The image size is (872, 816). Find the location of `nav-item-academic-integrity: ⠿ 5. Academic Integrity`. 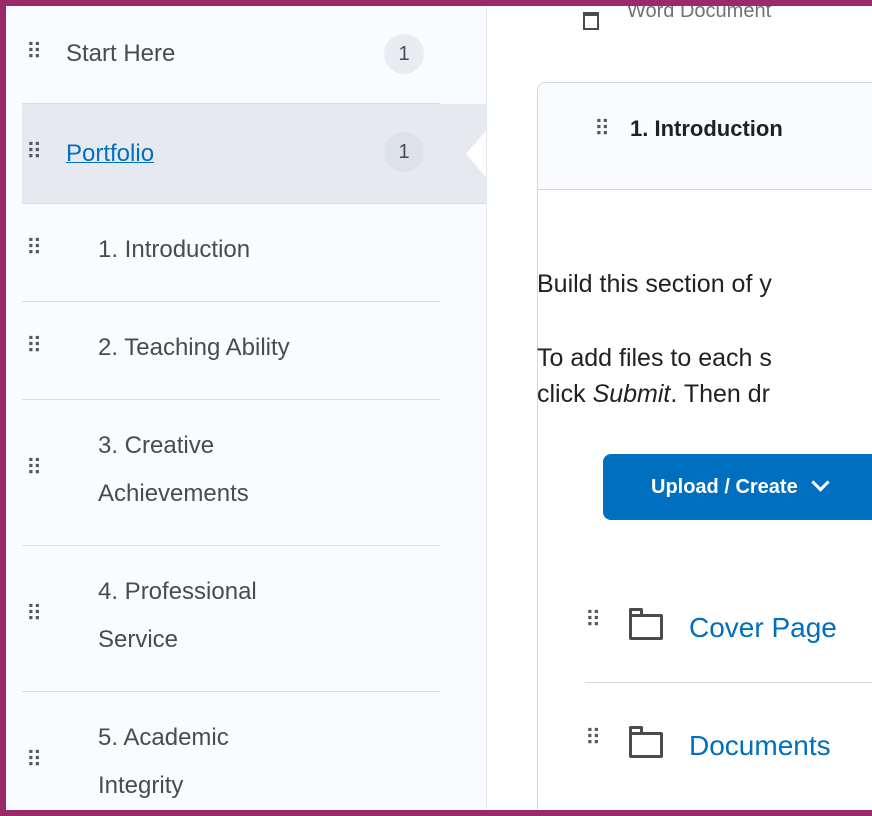

nav-item-academic-integrity: ⠿ 5. Academic Integrity is located at coordinates (231, 754).